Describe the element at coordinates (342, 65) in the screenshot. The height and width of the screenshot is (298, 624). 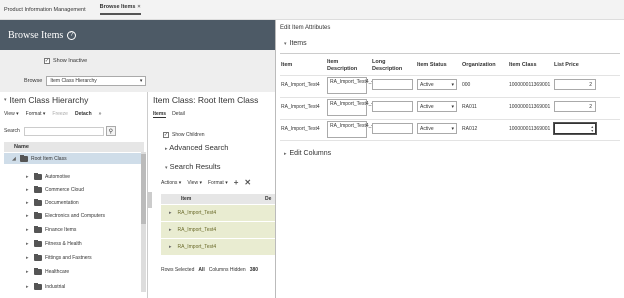
I see `column-item-description: Item Description` at that location.